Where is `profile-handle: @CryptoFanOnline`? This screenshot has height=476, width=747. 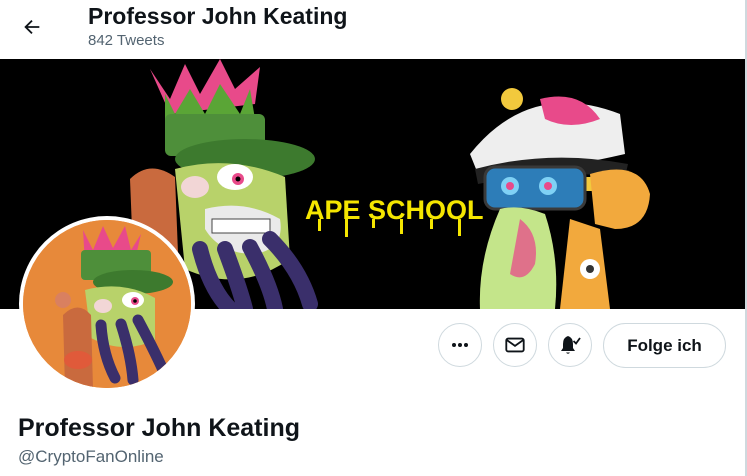
profile-handle: @CryptoFanOnline is located at coordinates (91, 456).